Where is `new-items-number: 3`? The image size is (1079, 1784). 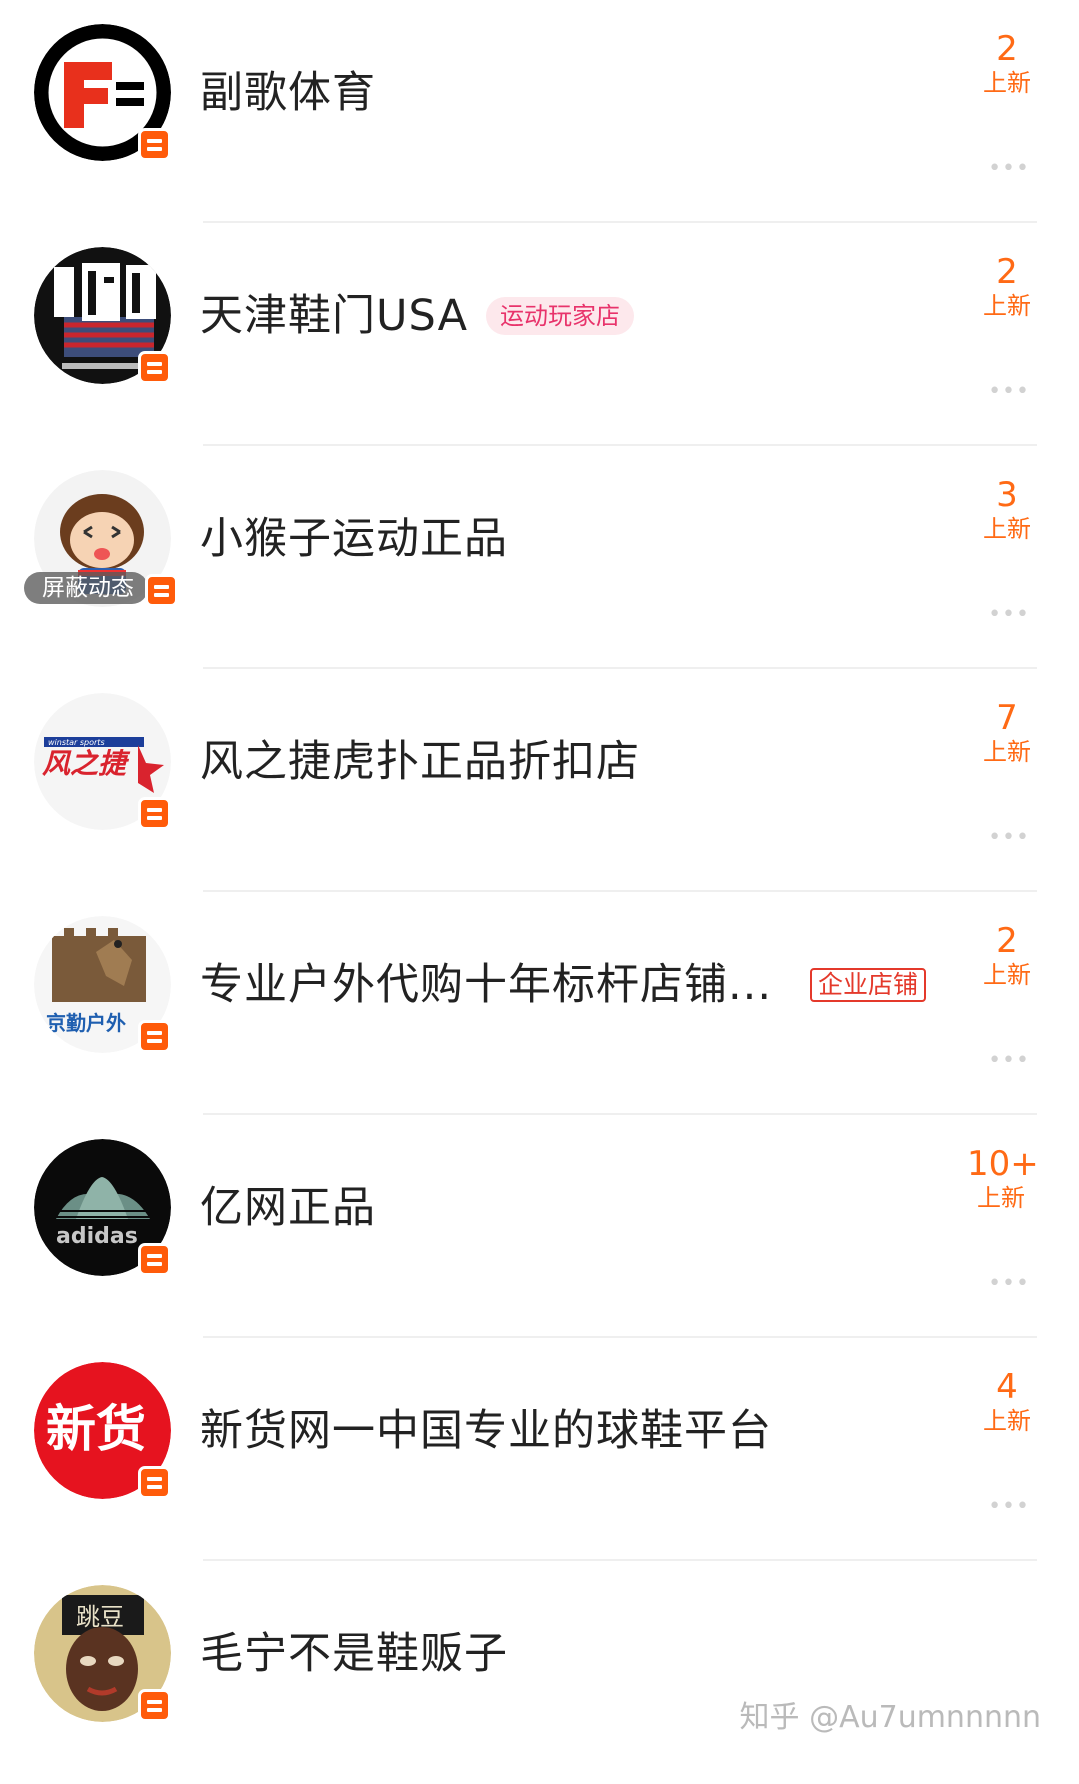
new-items-number: 3 is located at coordinates (1007, 495).